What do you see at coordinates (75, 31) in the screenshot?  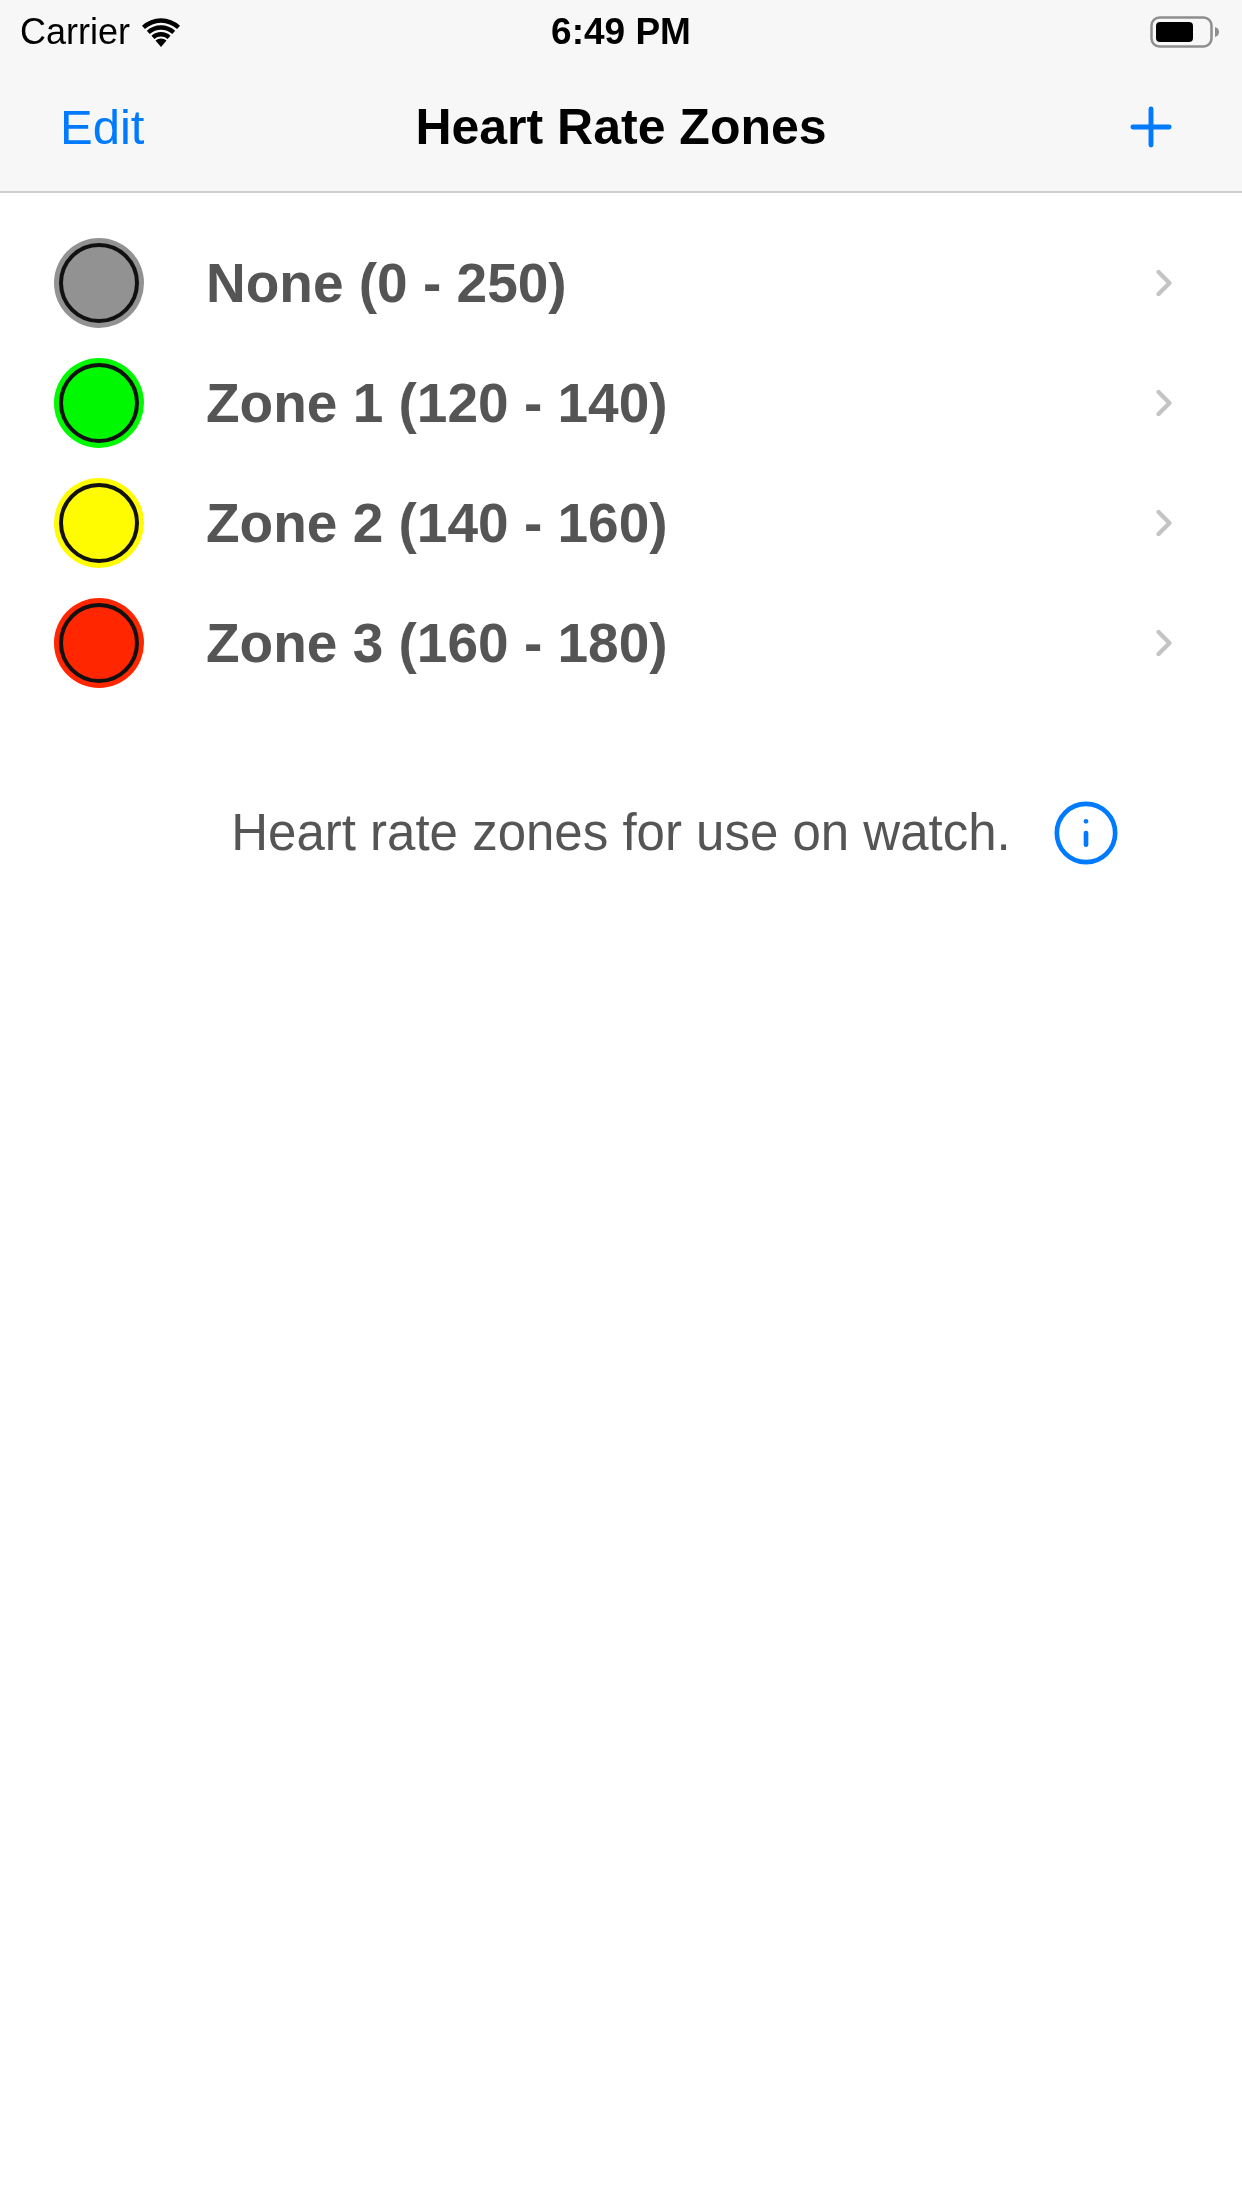 I see `carrier-label: Carrier` at bounding box center [75, 31].